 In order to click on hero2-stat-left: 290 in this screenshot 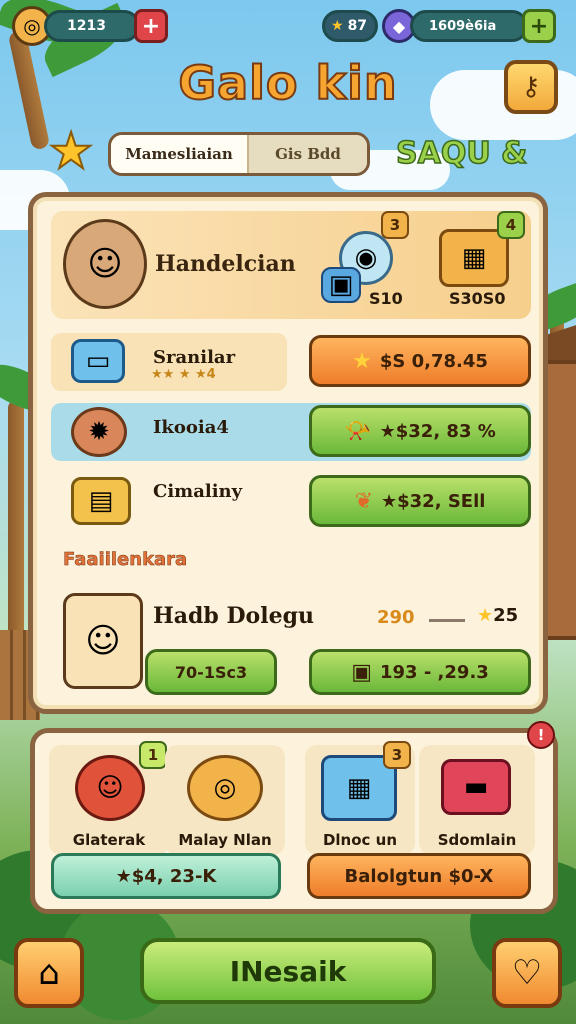, I will do `click(396, 617)`.